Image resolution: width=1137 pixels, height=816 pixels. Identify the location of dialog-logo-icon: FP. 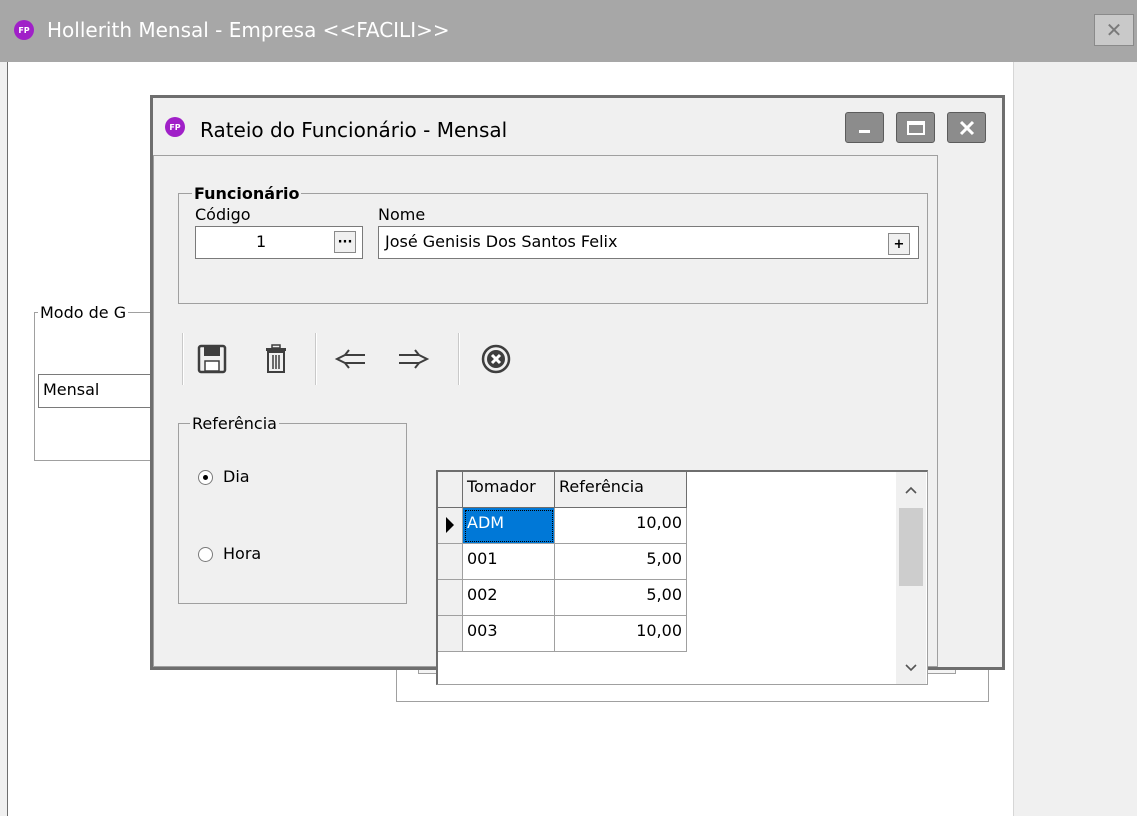
(175, 127).